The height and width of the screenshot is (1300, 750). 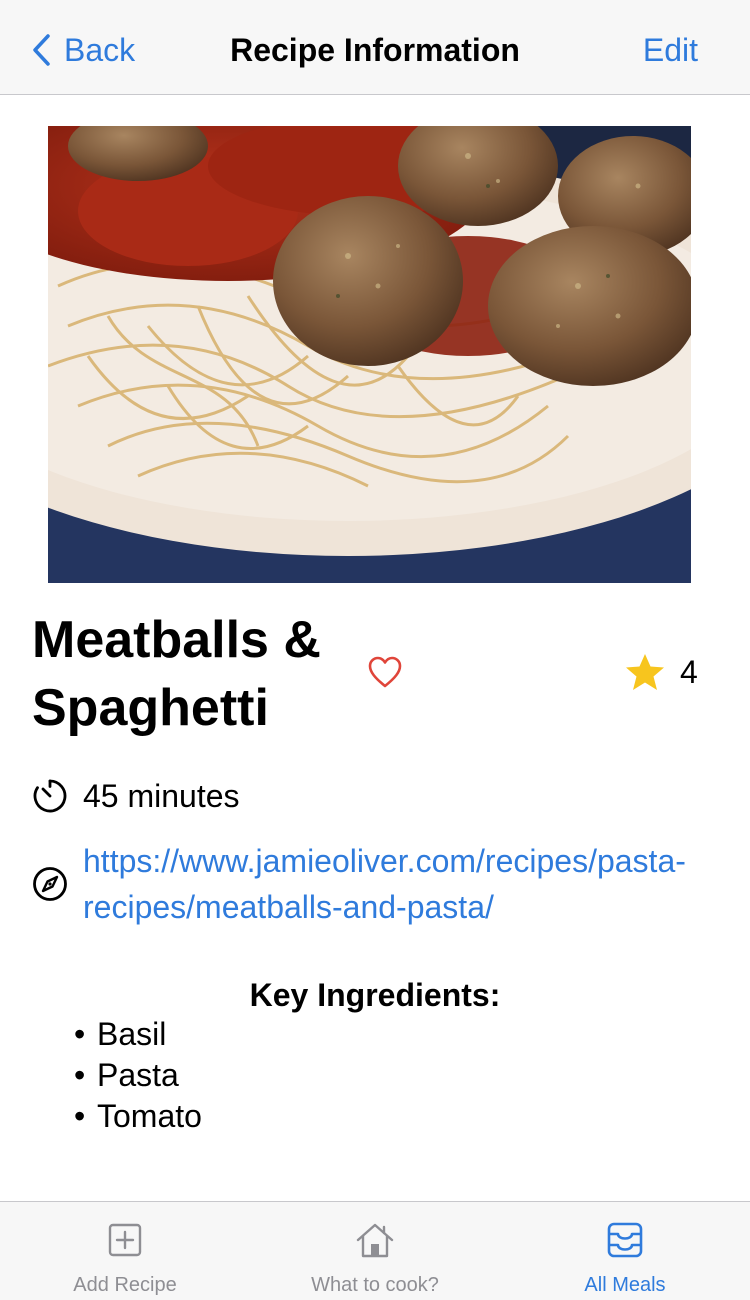 I want to click on tab-bar: Add Recipe What to cook? All Meals, so click(x=375, y=1250).